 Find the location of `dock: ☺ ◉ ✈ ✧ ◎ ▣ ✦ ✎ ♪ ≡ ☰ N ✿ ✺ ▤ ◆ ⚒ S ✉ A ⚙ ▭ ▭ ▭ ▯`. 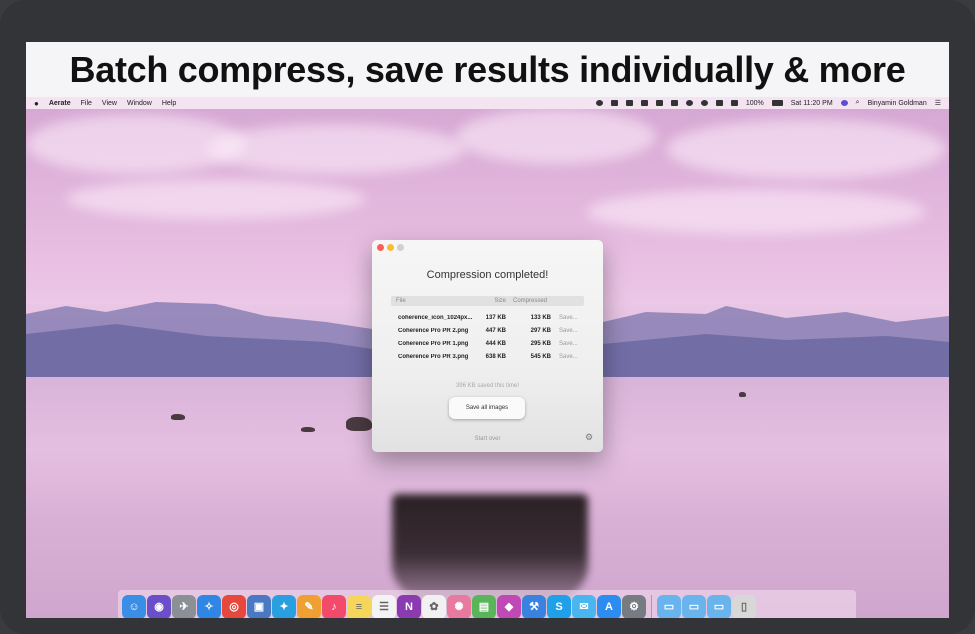

dock: ☺ ◉ ✈ ✧ ◎ ▣ ✦ ✎ ♪ ≡ ☰ N ✿ ✺ ▤ ◆ ⚒ S ✉ A ⚙ ▭ ▭ ▭ ▯ is located at coordinates (487, 604).